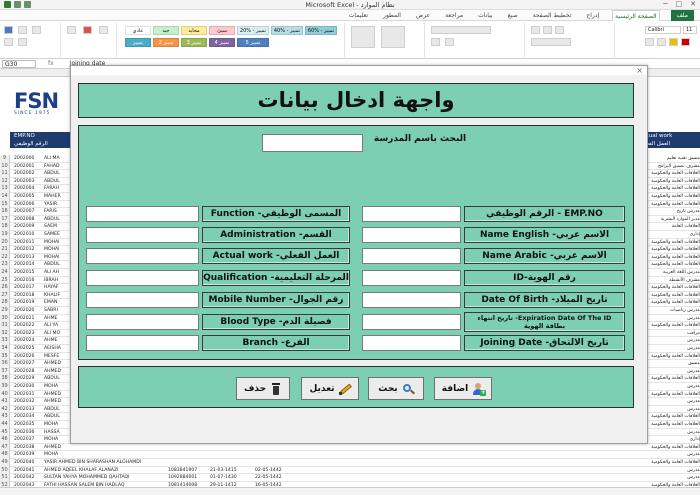 This screenshot has width=700, height=495. Describe the element at coordinates (5, 280) in the screenshot. I see `row-number: 25` at that location.